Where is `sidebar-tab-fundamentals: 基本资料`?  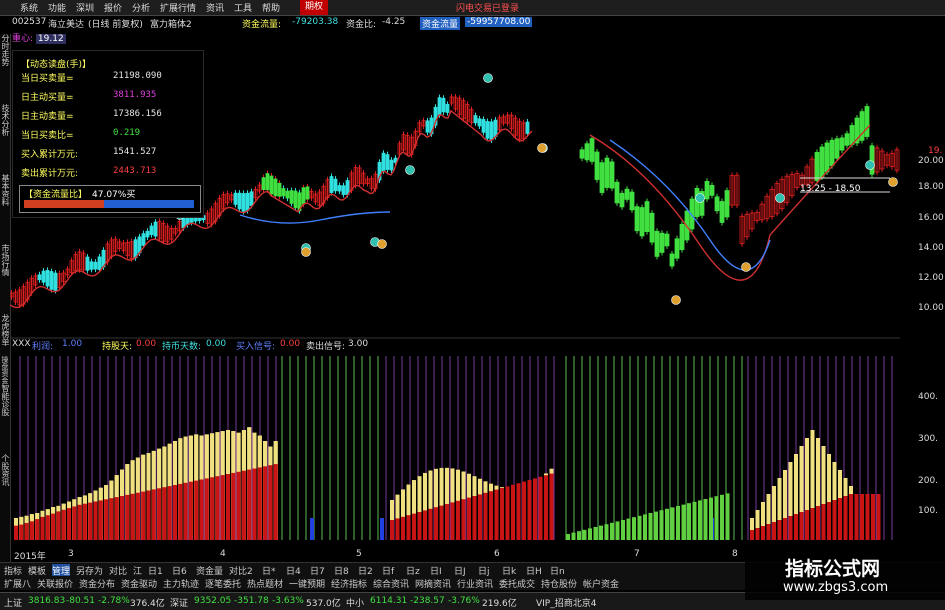 sidebar-tab-fundamentals: 基本资料 is located at coordinates (5, 190).